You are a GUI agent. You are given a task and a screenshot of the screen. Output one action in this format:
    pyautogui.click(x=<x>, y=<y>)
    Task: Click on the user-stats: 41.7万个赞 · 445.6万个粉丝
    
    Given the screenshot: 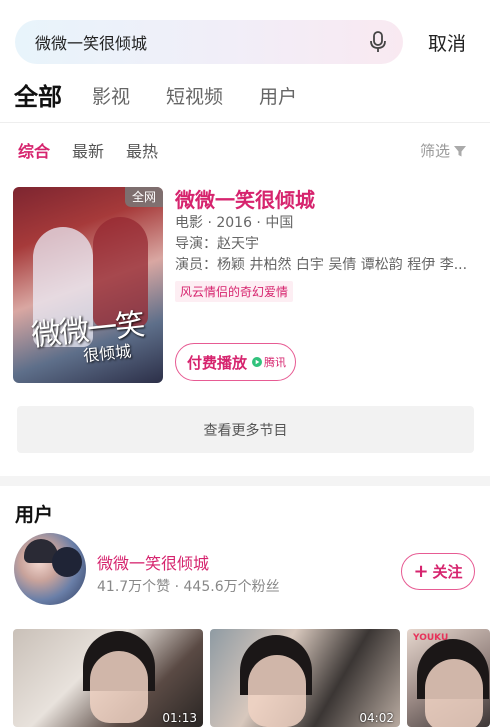 What is the action you would take?
    pyautogui.click(x=188, y=587)
    